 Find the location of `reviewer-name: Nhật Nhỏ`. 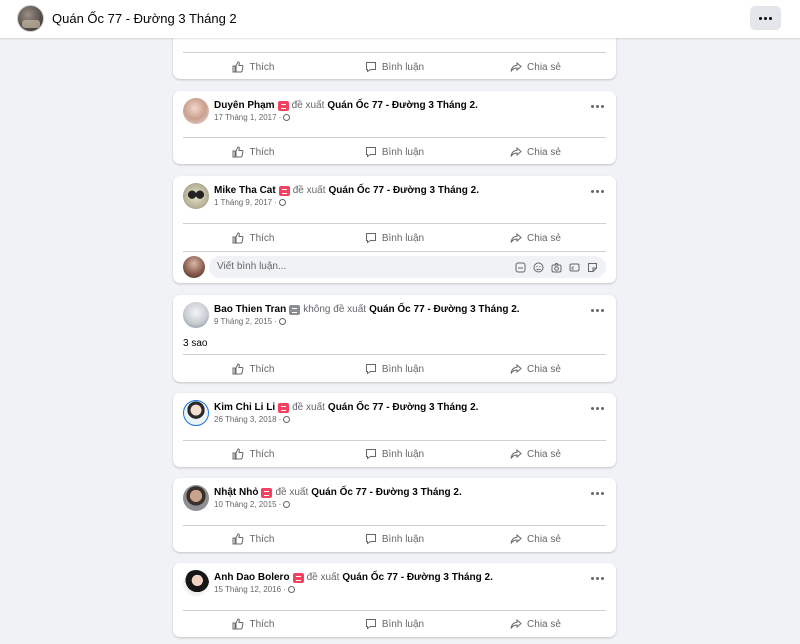

reviewer-name: Nhật Nhỏ is located at coordinates (236, 492).